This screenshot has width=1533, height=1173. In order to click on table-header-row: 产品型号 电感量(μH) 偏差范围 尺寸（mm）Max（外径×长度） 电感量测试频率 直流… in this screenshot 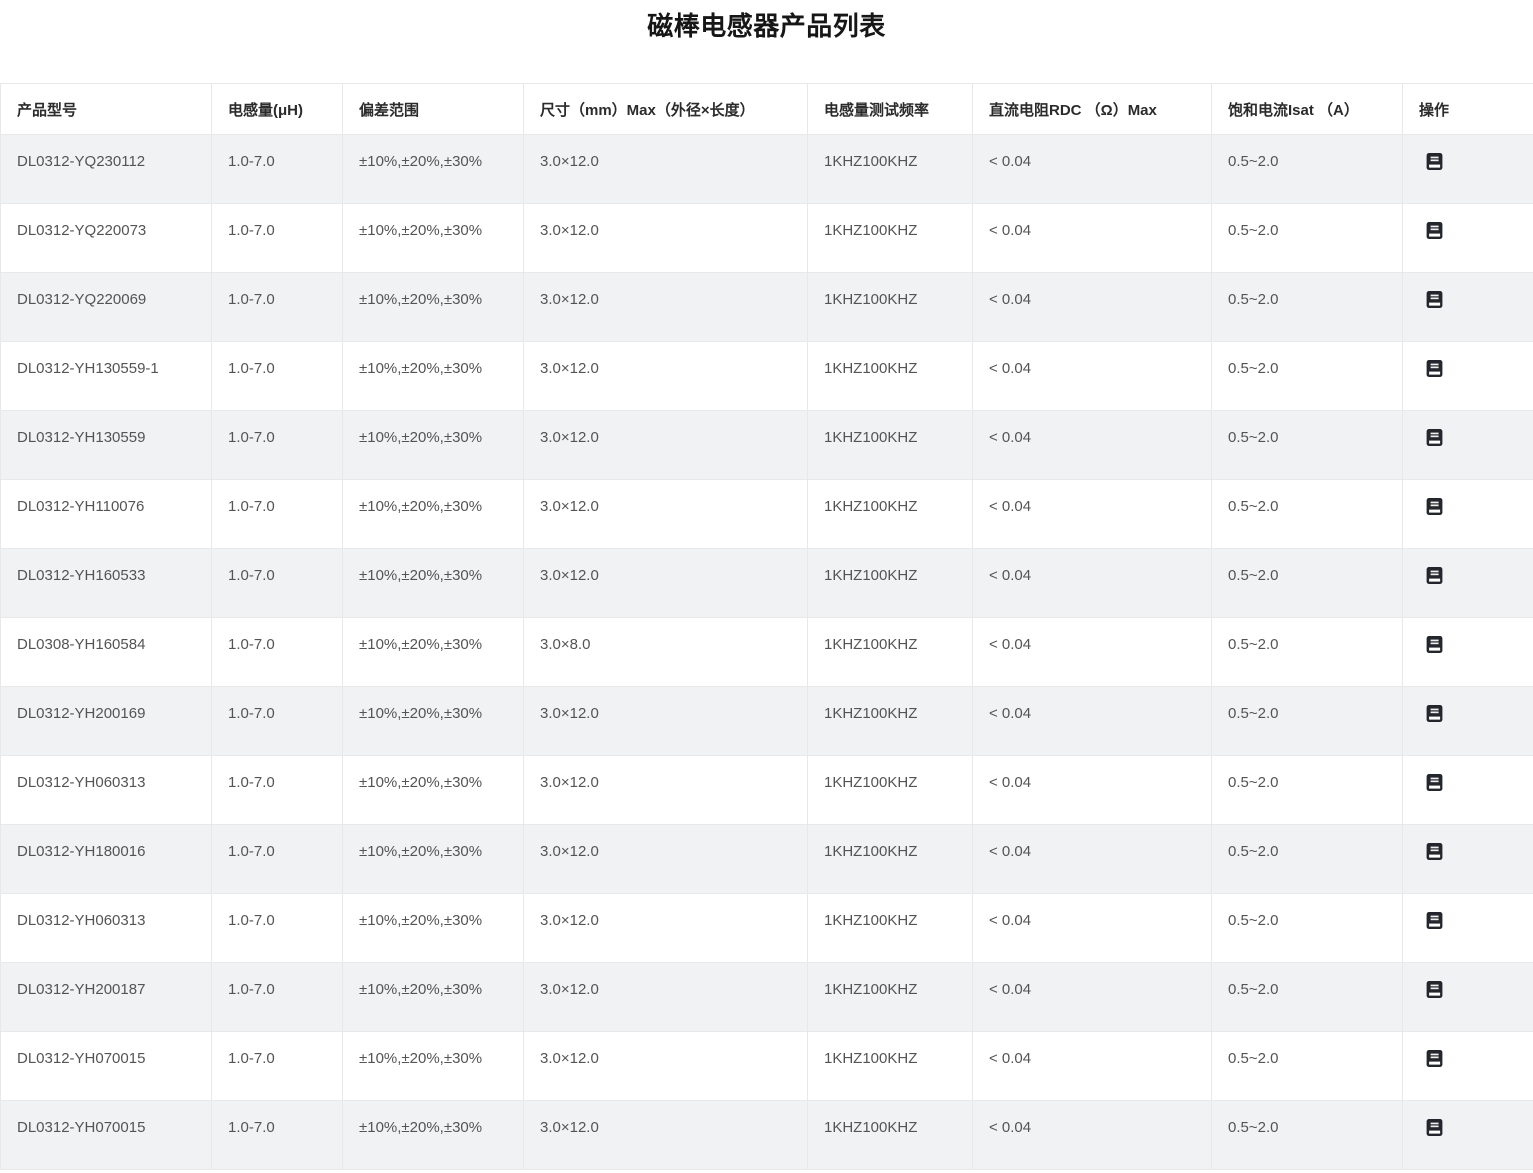, I will do `click(766, 109)`.